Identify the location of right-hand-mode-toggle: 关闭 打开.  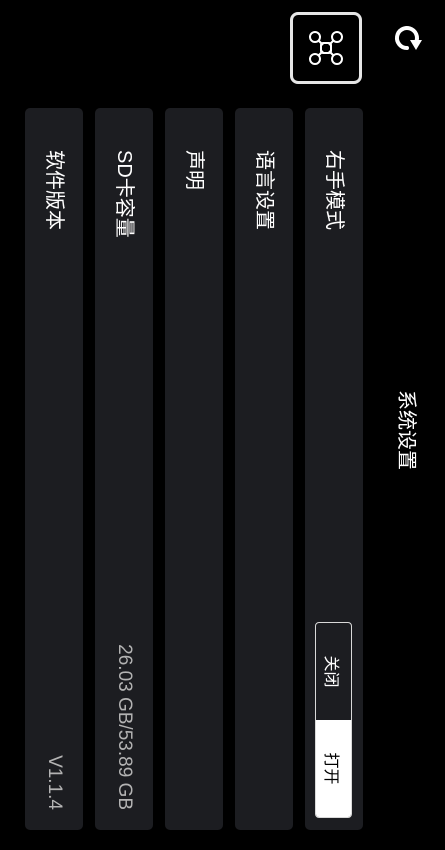
(333, 720).